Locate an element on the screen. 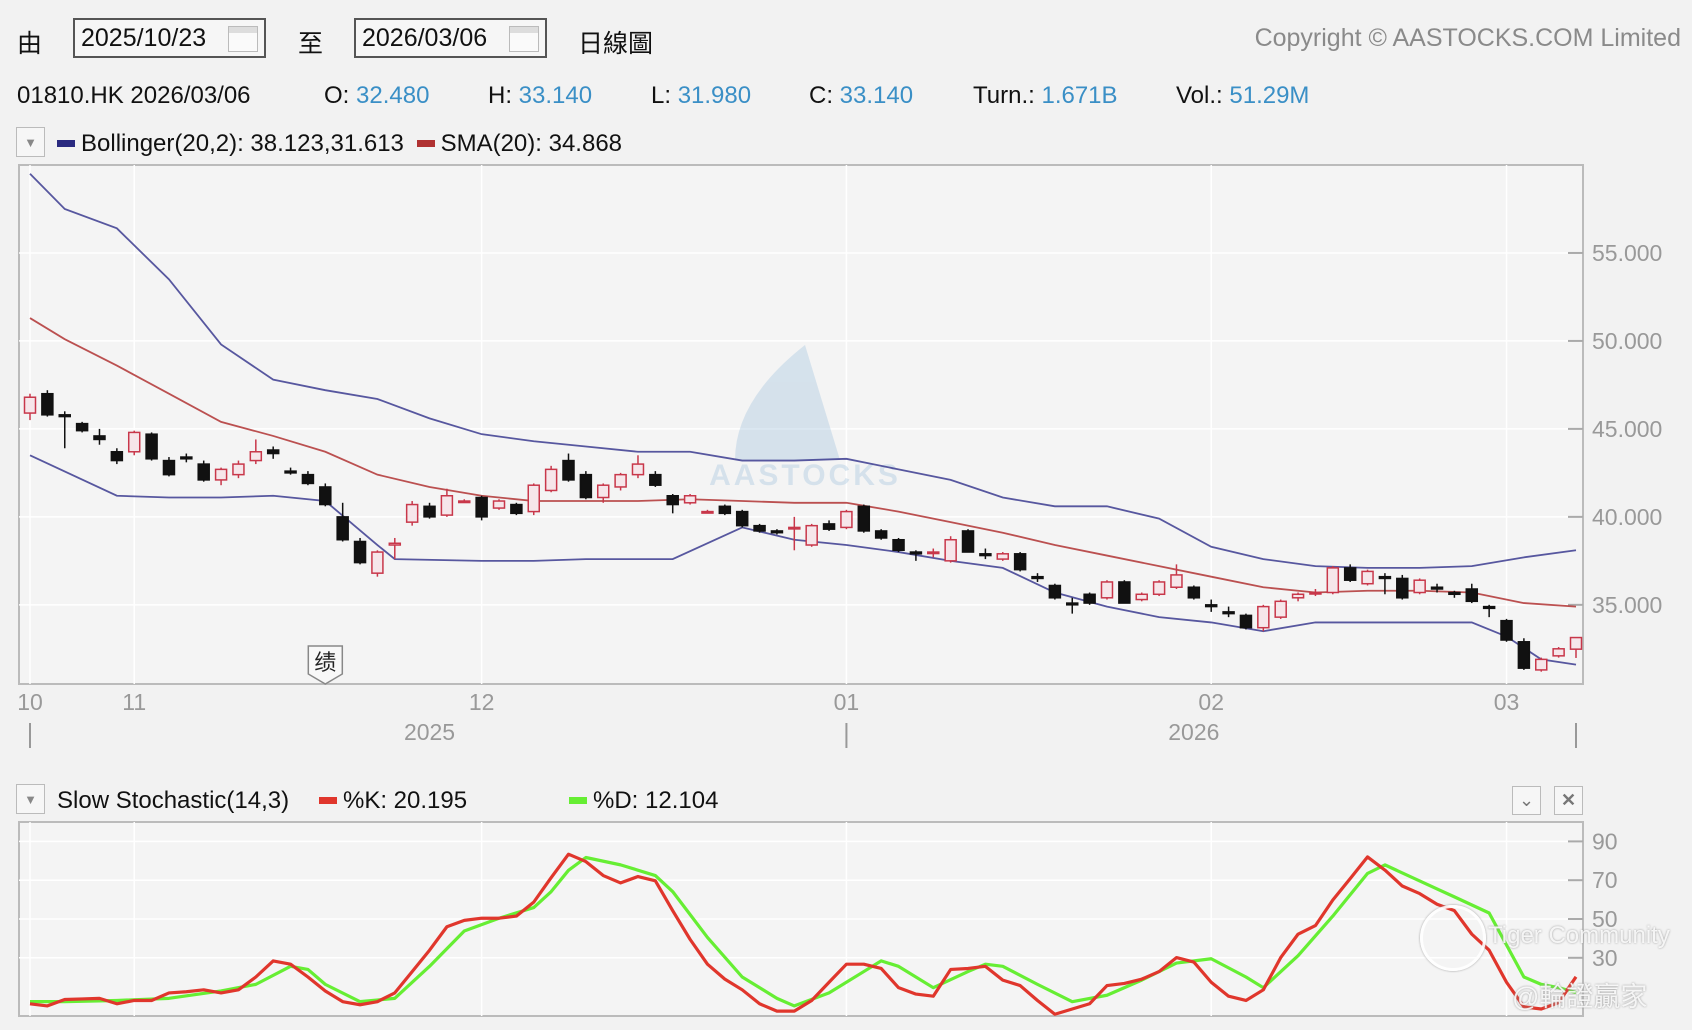  series-k is located at coordinates (803, 934).